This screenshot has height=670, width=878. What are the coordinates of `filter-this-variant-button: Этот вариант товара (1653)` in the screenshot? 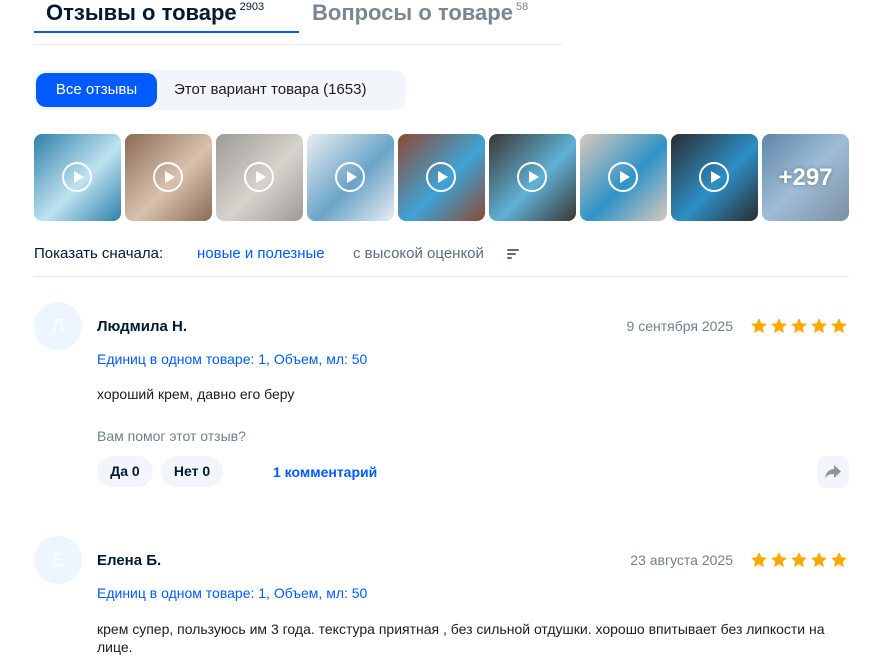 It's located at (270, 90).